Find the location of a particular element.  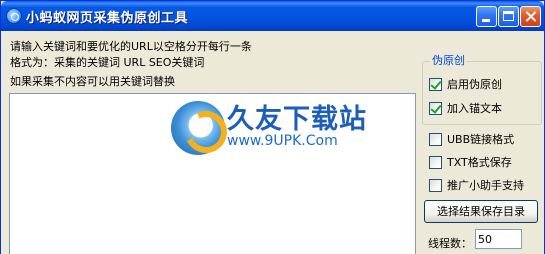

select-save-directory-button: 选择结果保存目录 is located at coordinates (481, 211).